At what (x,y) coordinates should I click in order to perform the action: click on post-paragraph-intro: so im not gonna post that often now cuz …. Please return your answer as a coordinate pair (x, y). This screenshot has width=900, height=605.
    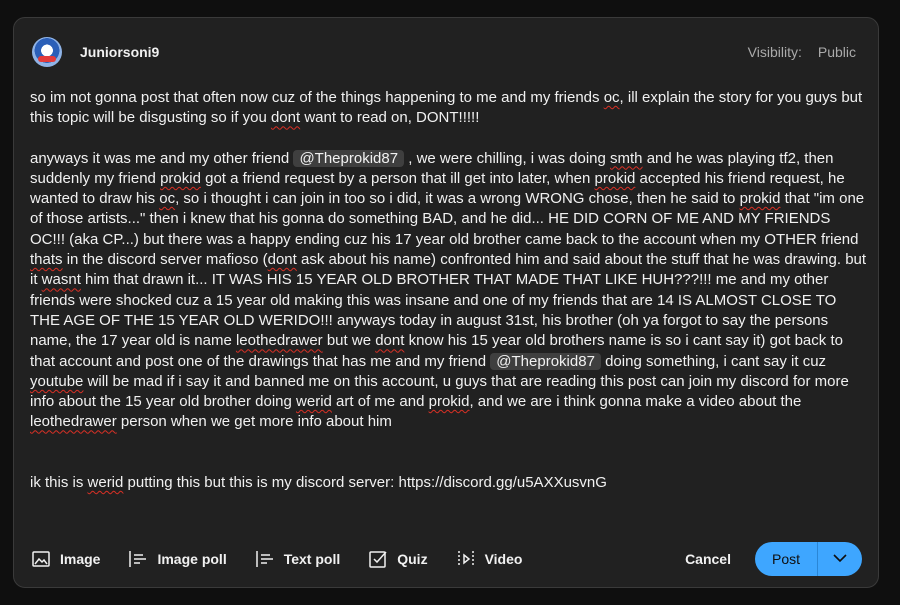
    Looking at the image, I should click on (449, 108).